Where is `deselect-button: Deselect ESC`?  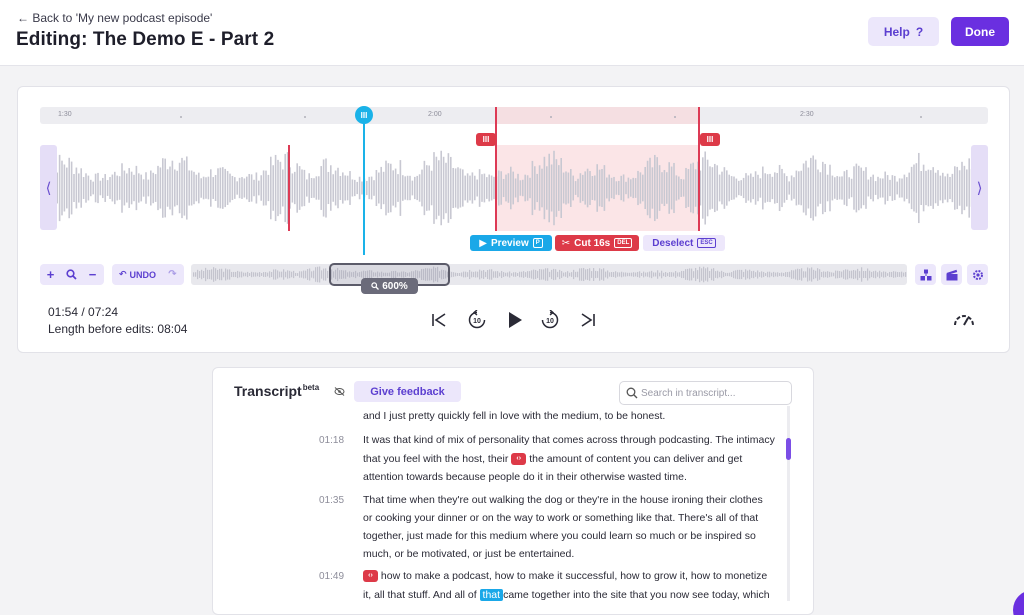 deselect-button: Deselect ESC is located at coordinates (684, 243).